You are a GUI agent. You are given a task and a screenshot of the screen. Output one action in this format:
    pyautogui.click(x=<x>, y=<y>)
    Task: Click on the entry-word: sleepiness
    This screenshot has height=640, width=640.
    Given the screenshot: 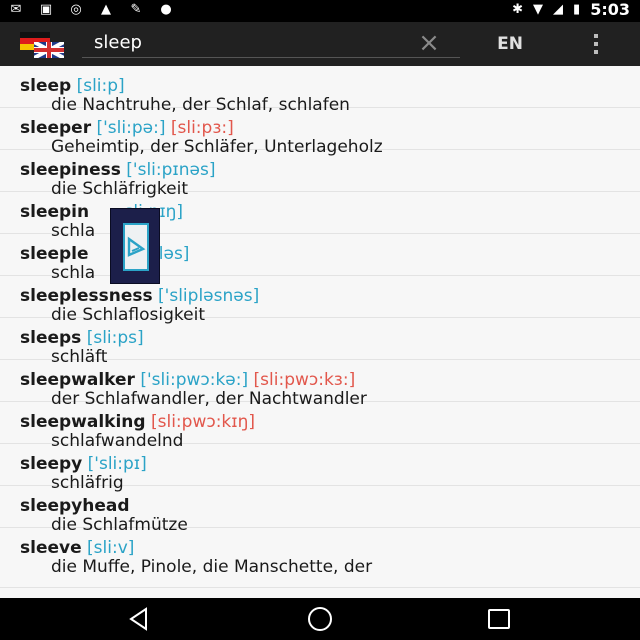 What is the action you would take?
    pyautogui.click(x=70, y=170)
    